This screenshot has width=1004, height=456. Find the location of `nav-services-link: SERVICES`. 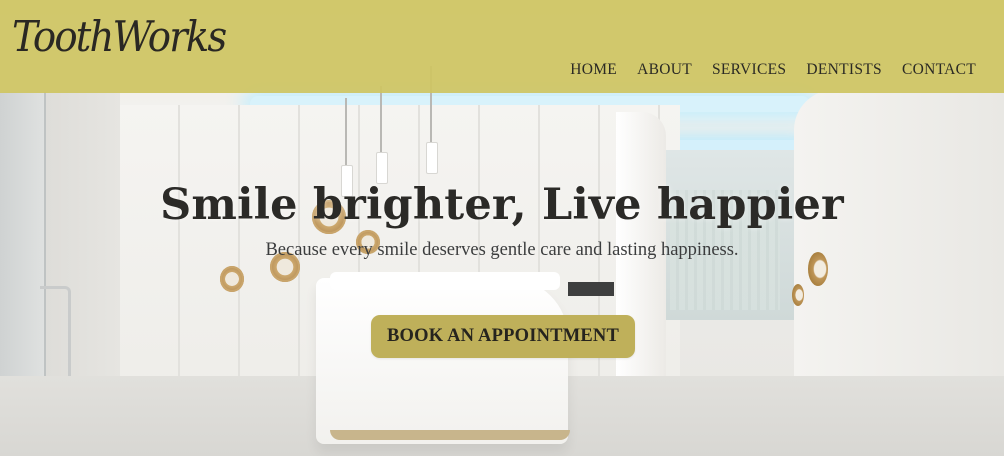

nav-services-link: SERVICES is located at coordinates (749, 70).